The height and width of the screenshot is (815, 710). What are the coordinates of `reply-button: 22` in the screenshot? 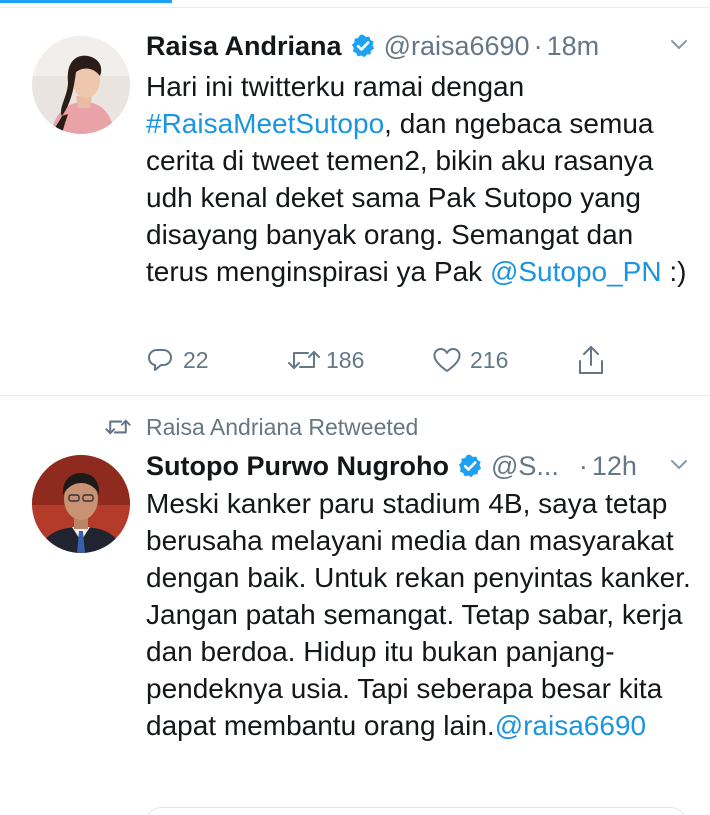 It's located at (177, 360).